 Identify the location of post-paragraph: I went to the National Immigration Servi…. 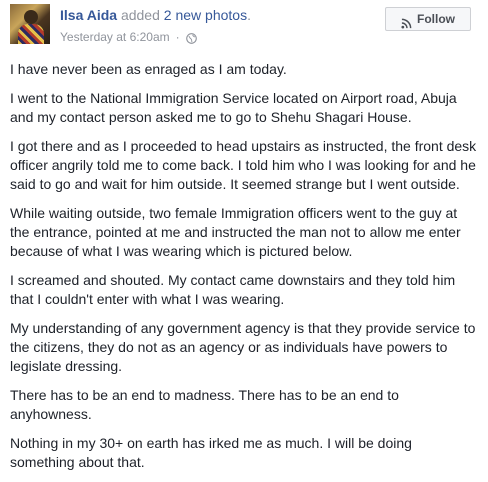
(233, 107).